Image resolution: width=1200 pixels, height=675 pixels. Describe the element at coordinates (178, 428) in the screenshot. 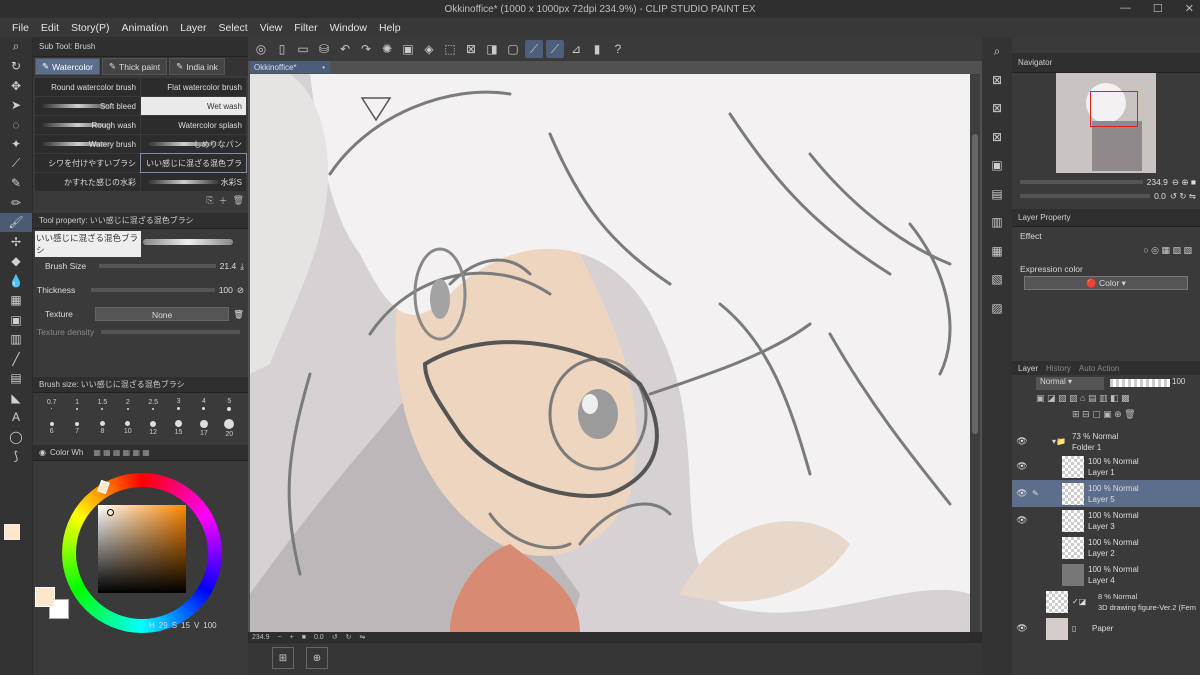

I see `size-item: 15` at that location.